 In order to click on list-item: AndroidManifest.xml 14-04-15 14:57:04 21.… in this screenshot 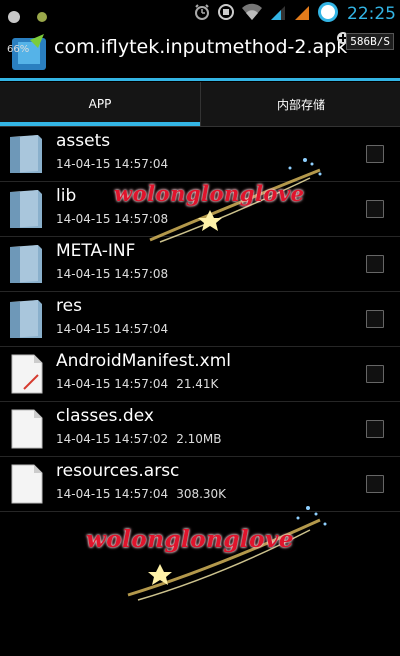, I will do `click(200, 374)`.